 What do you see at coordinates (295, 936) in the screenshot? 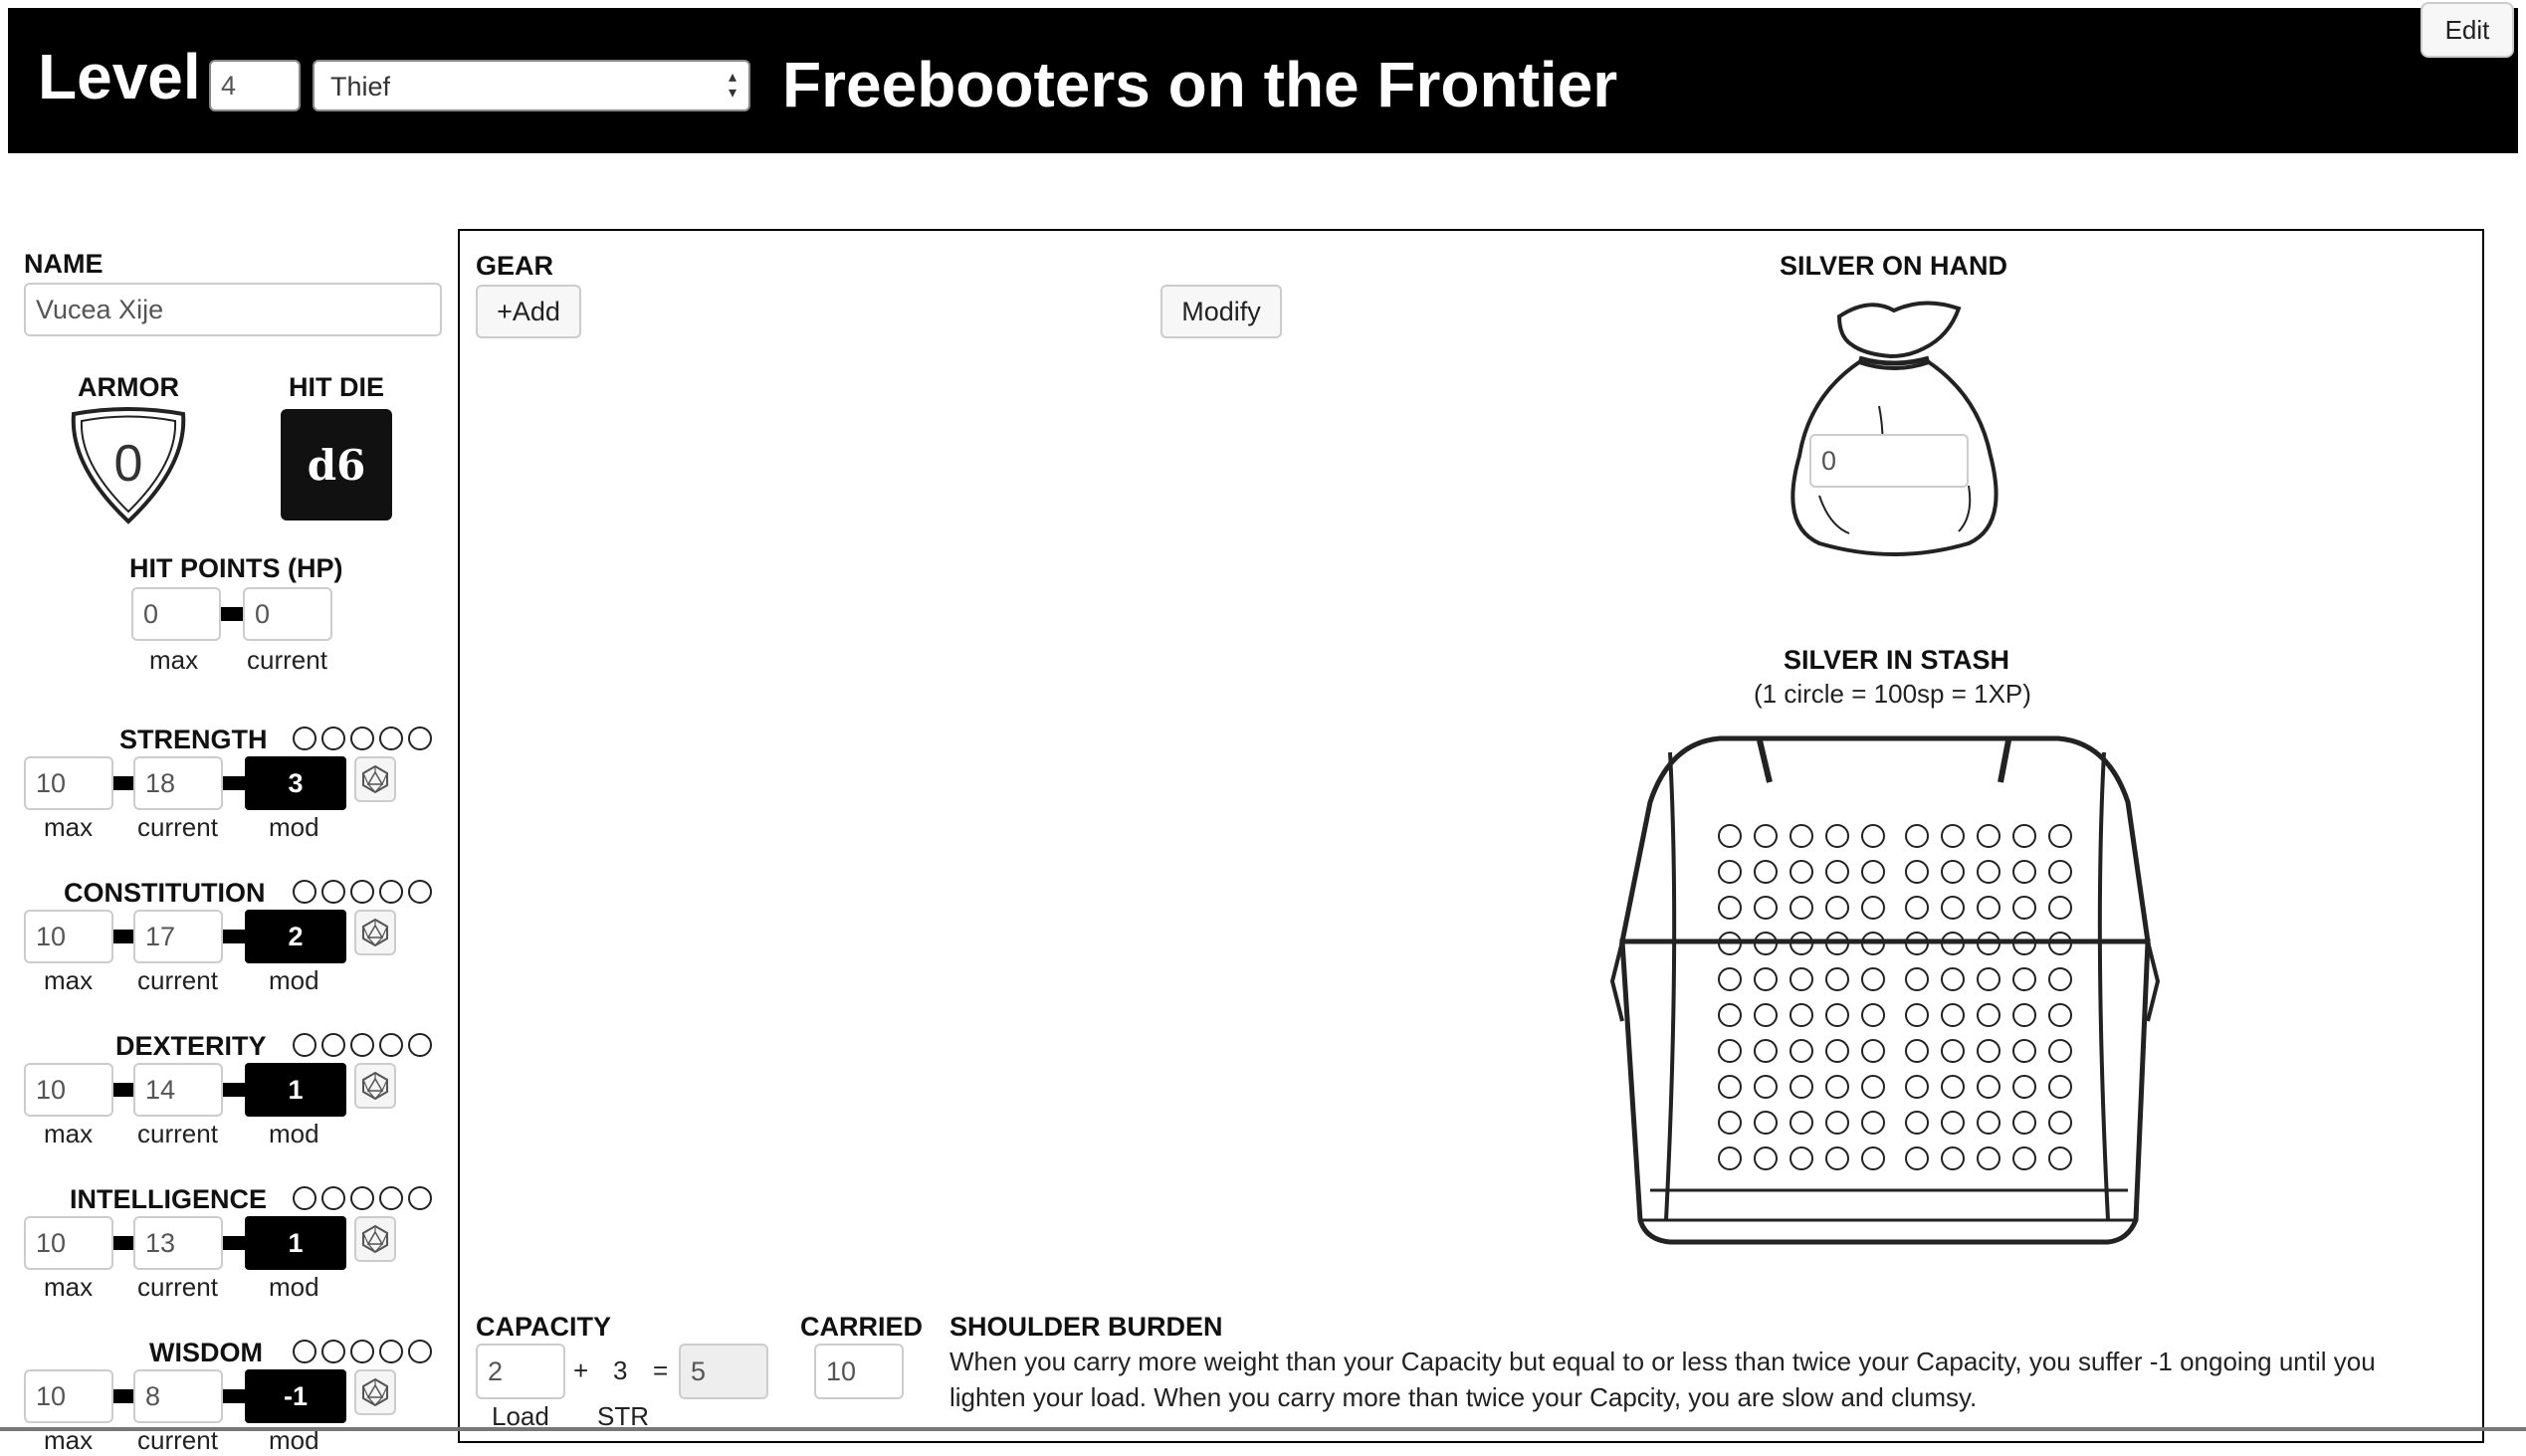
I see `ability-mod: 2` at bounding box center [295, 936].